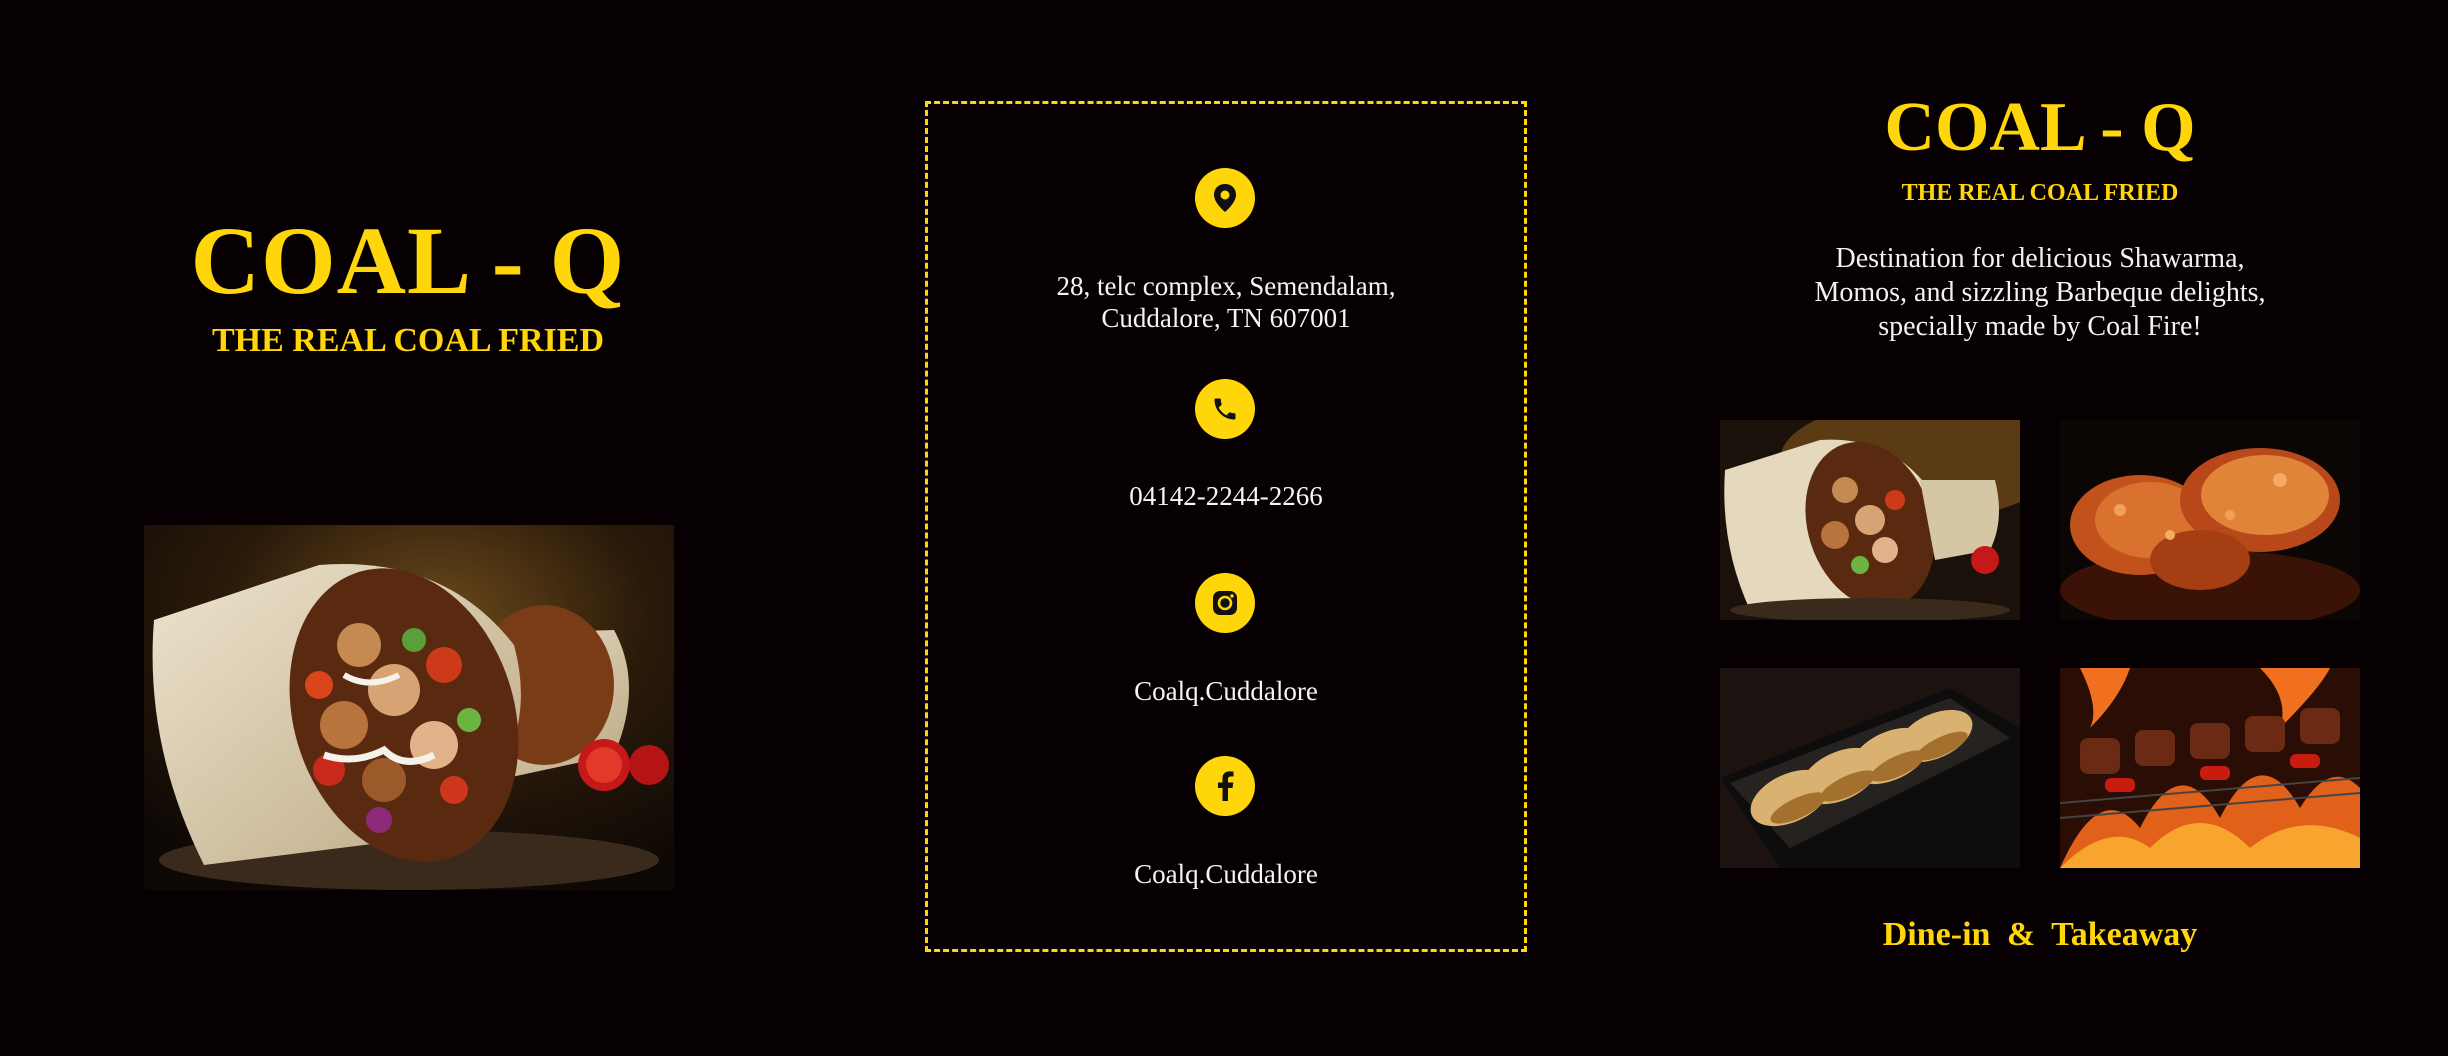  I want to click on fried-chicken-thumbnail, so click(2210, 520).